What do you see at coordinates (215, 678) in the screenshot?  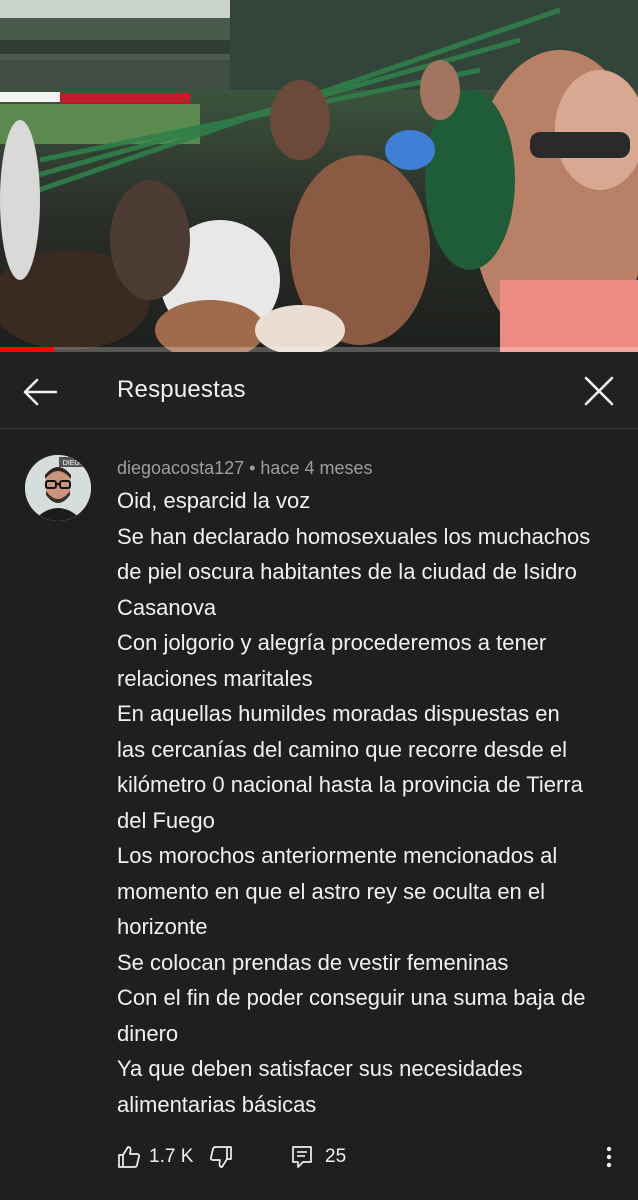 I see `comment-line: relaciones maritales` at bounding box center [215, 678].